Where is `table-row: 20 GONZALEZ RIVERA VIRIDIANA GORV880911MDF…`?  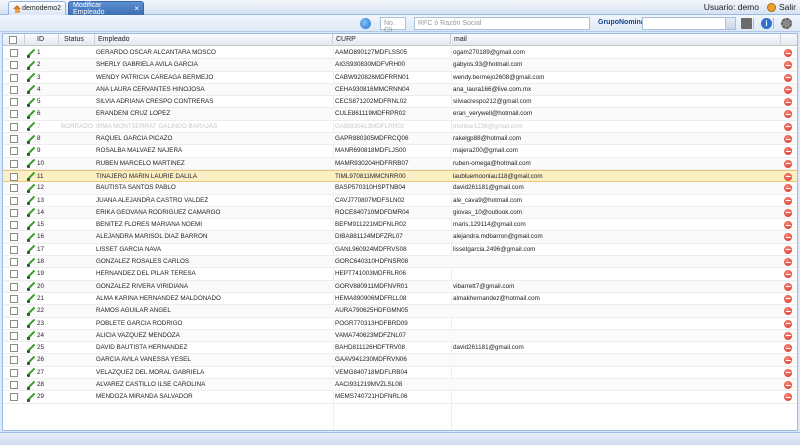
table-row: 20 GONZALEZ RIVERA VIRIDIANA GORV880911MDF… is located at coordinates (400, 286).